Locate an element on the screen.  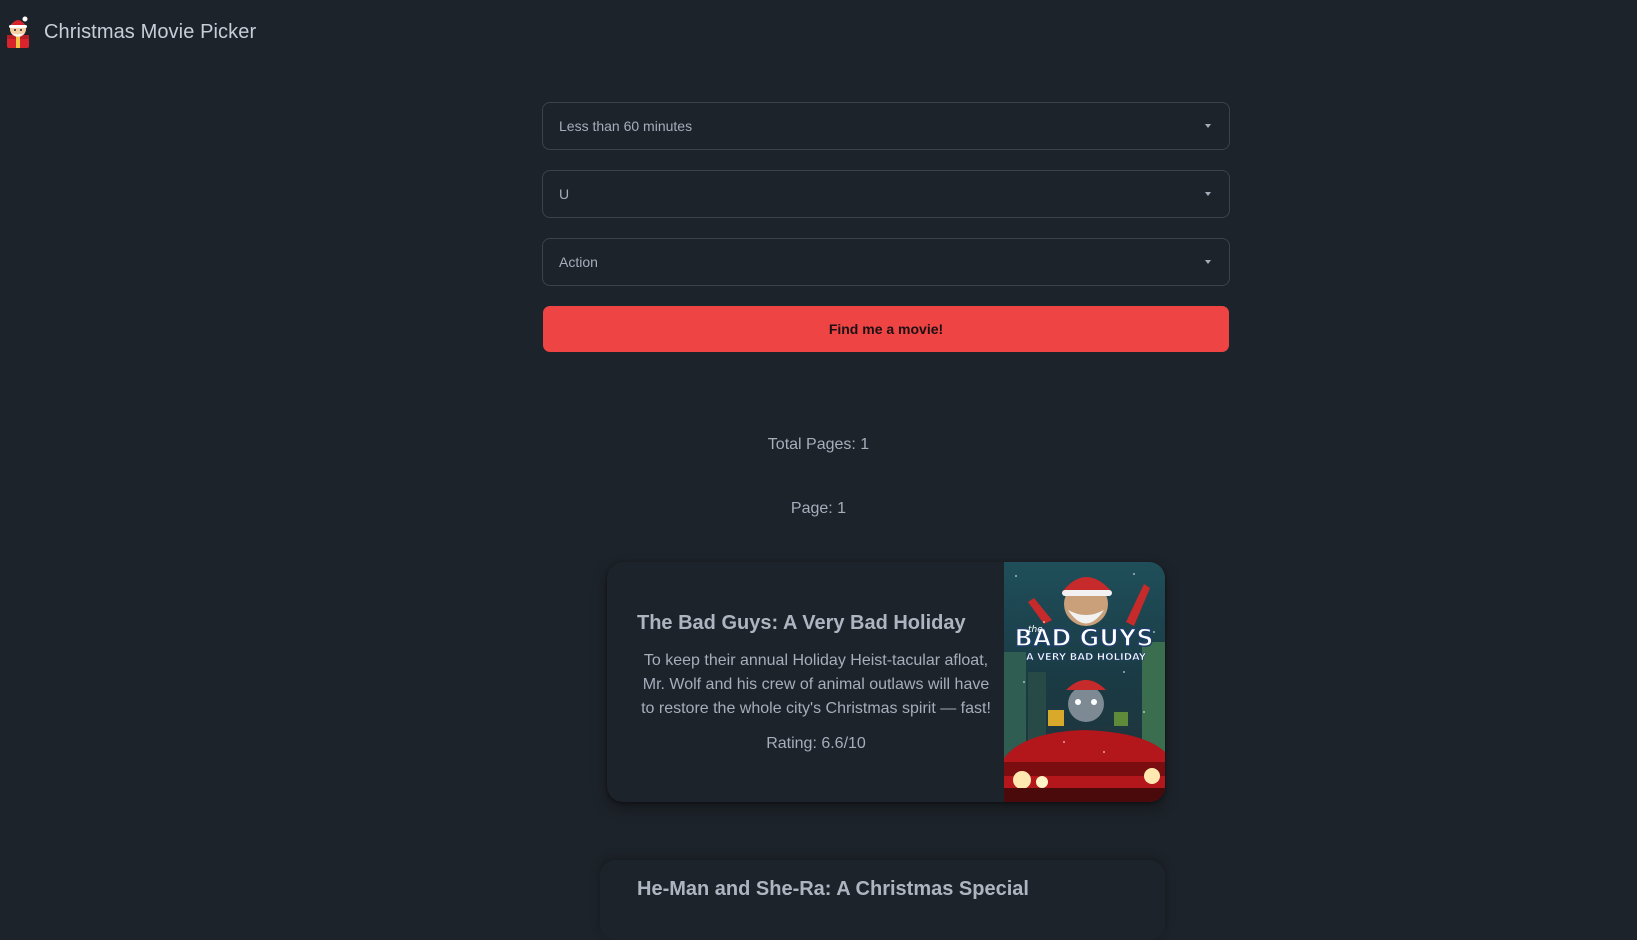
santa-logo-icon is located at coordinates (18, 32).